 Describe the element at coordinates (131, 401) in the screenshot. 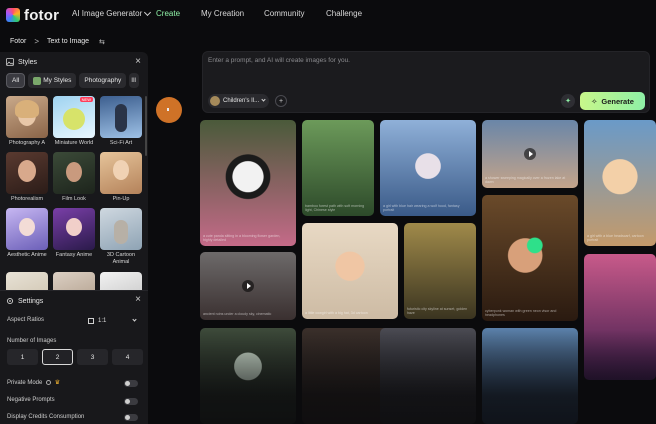

I see `negative-prompts-toggle` at that location.